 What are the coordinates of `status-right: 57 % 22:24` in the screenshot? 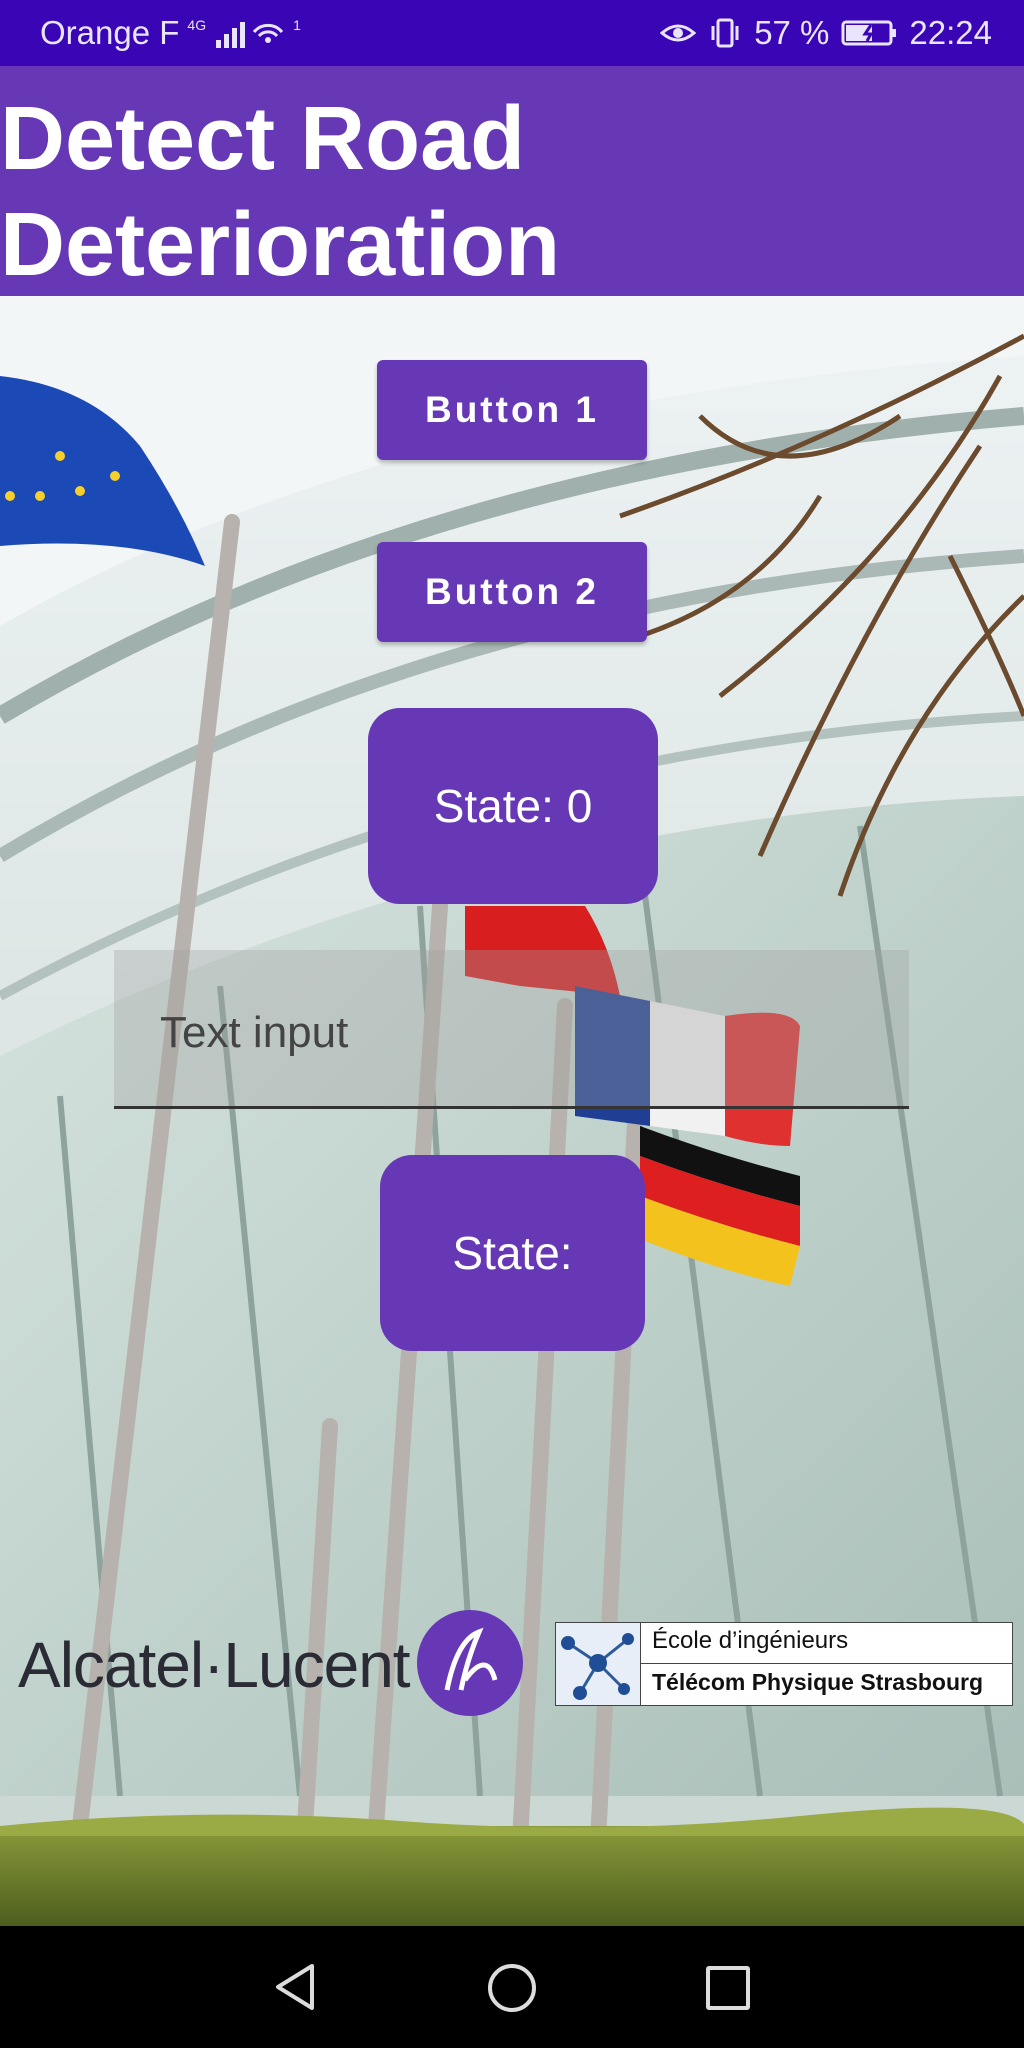 It's located at (826, 33).